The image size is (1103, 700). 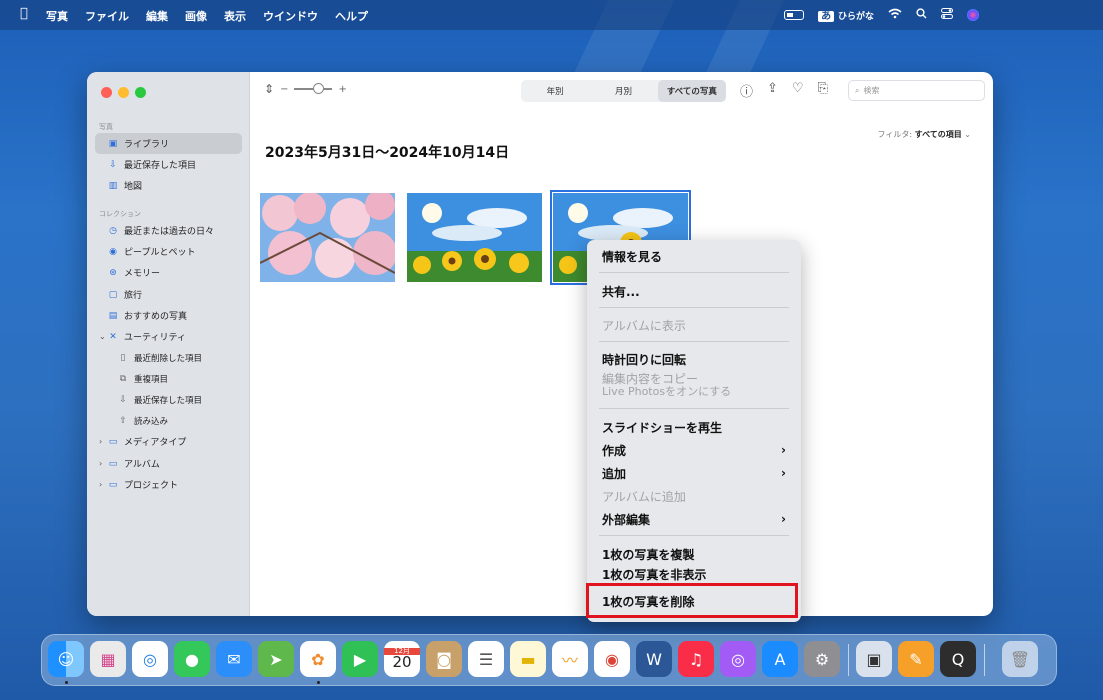 I want to click on notes-icon: ▬, so click(x=528, y=659).